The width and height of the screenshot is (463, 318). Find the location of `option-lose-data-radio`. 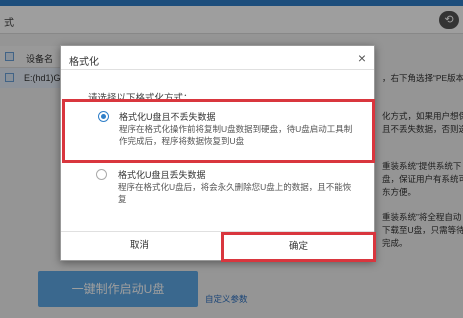

option-lose-data-radio is located at coordinates (101, 174).